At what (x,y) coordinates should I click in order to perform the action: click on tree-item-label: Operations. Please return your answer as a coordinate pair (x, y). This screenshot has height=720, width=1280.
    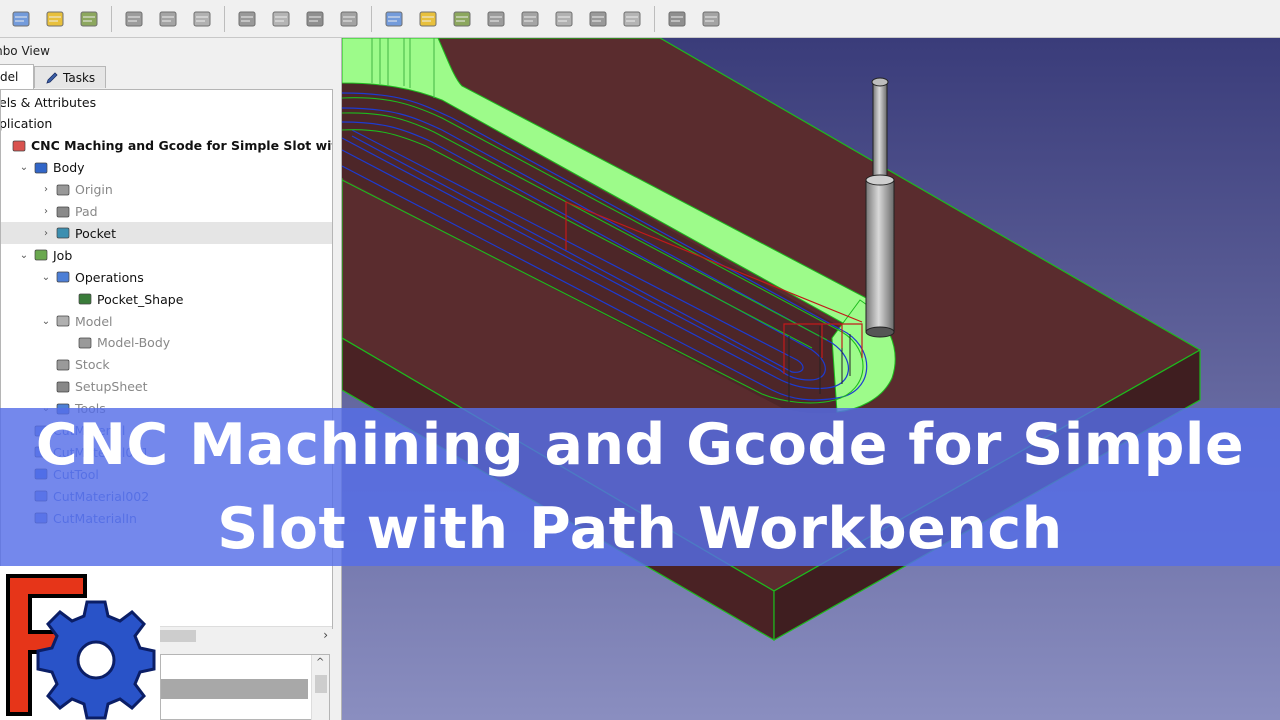
    Looking at the image, I should click on (109, 277).